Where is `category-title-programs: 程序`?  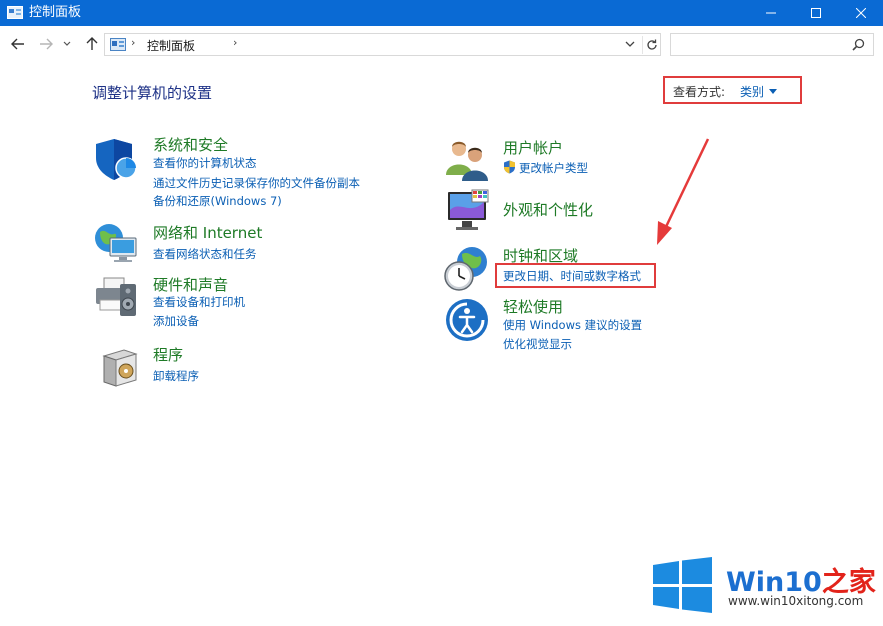
category-title-programs: 程序 is located at coordinates (168, 354).